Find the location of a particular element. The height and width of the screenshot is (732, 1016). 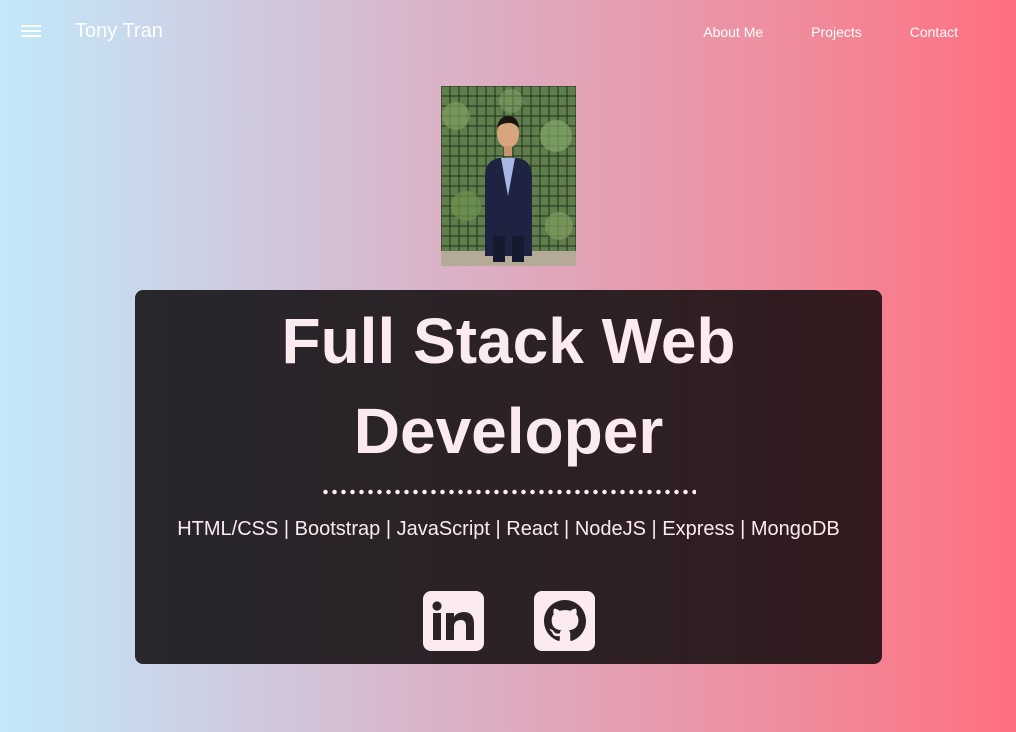

nav-link-contact: Contact is located at coordinates (934, 32).